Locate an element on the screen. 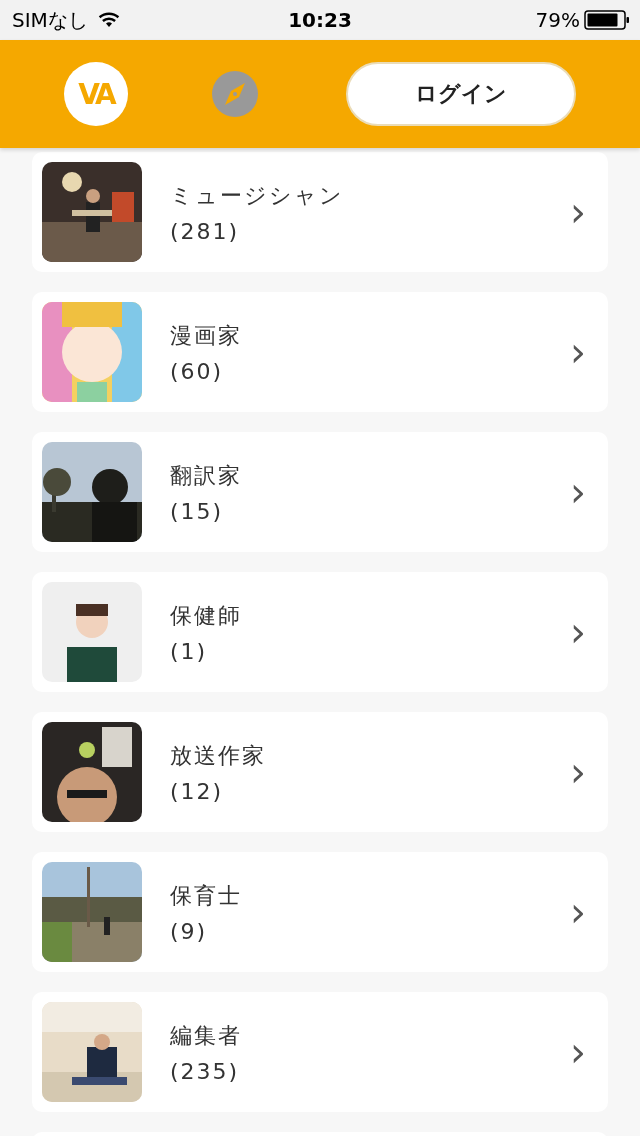  clock-text: 10:23 is located at coordinates (320, 20).